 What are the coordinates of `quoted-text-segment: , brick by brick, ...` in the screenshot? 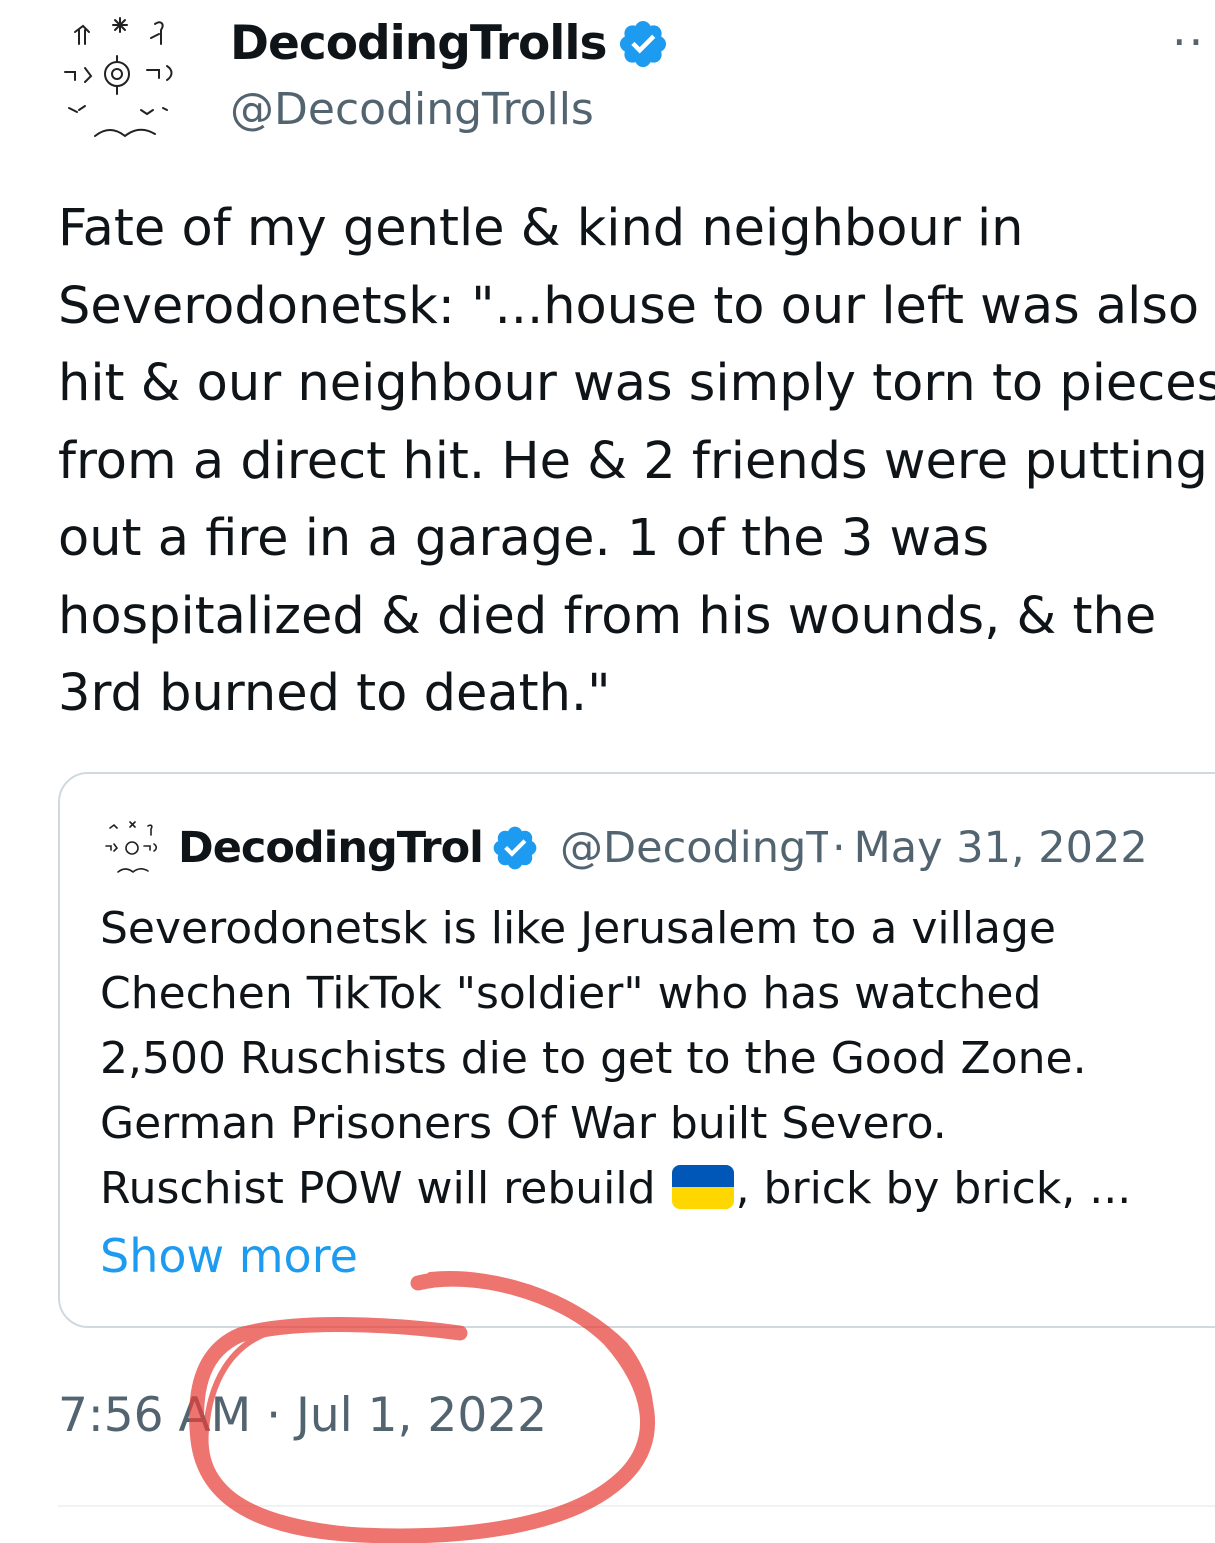 It's located at (933, 1188).